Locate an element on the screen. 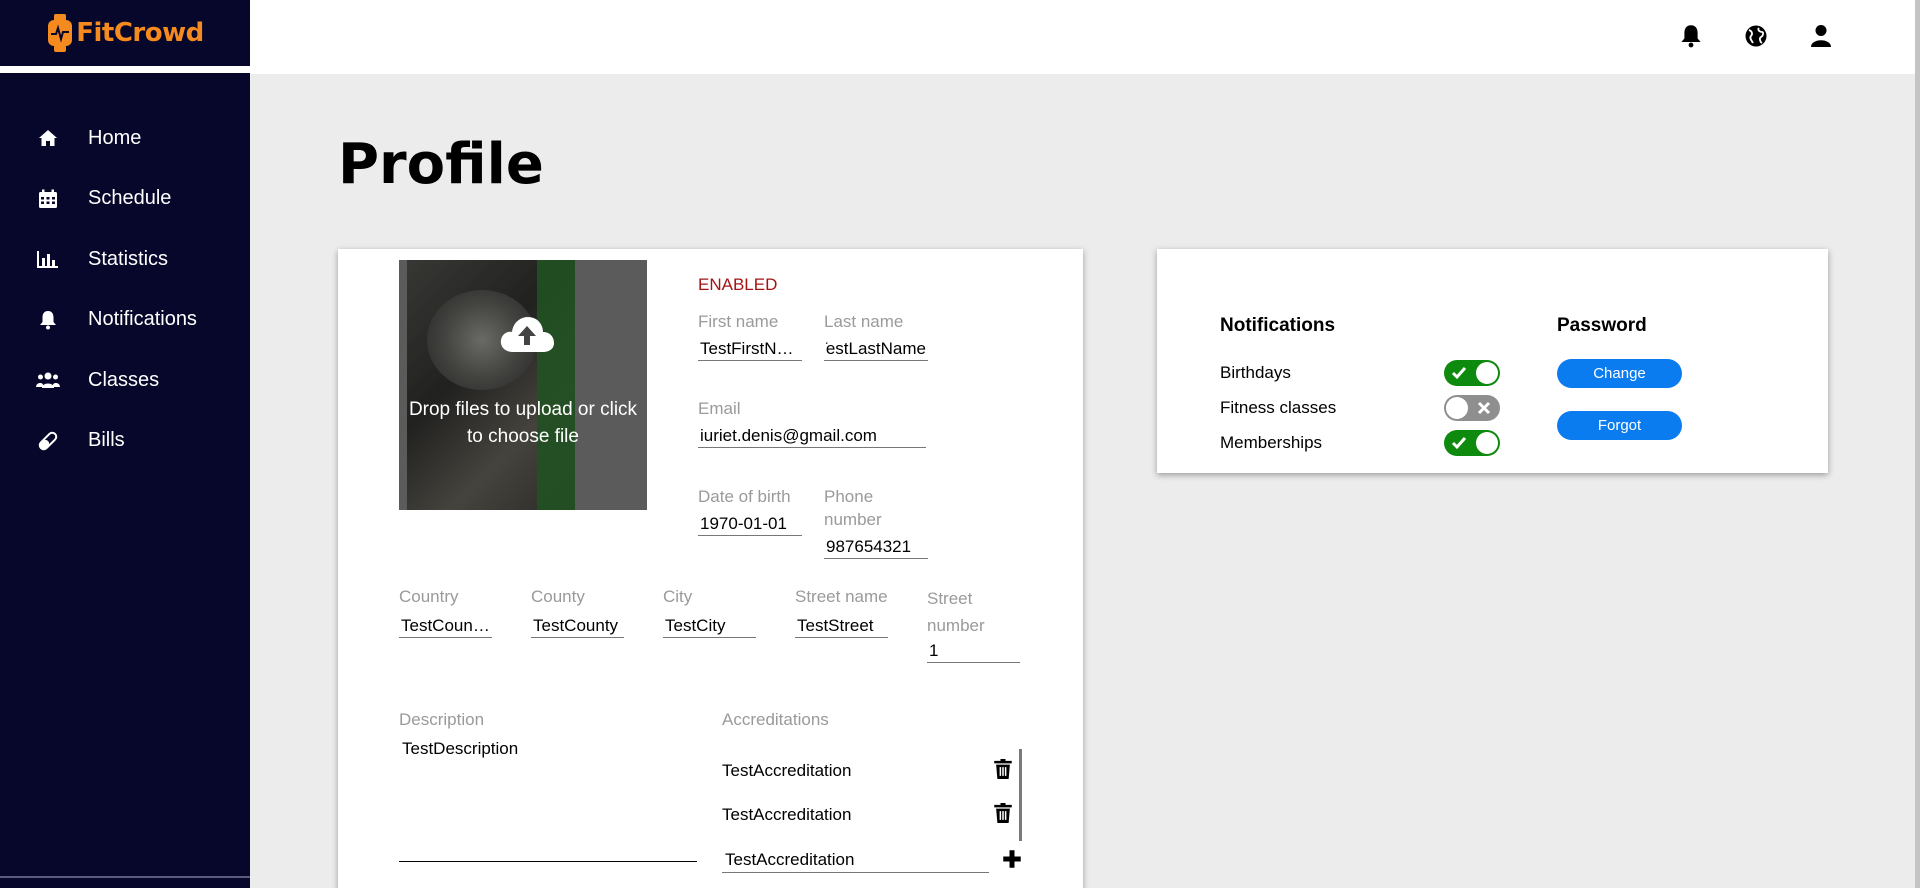 The image size is (1920, 888). user-icon is located at coordinates (1821, 36).